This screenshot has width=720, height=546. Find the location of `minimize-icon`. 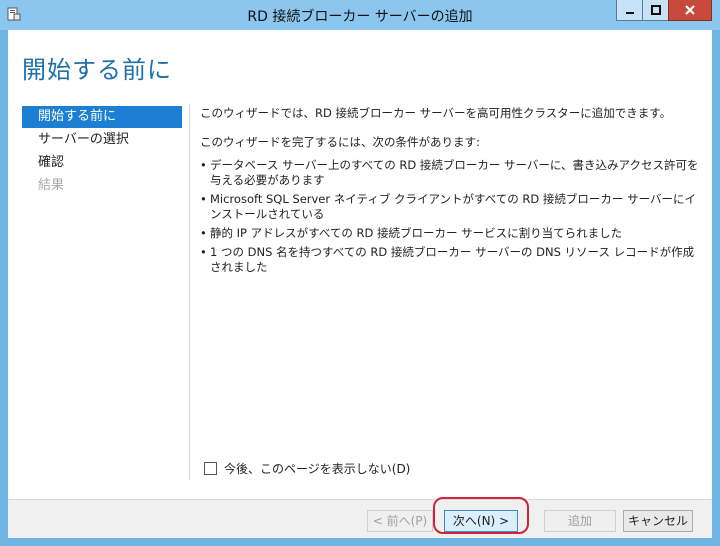

minimize-icon is located at coordinates (629, 13).